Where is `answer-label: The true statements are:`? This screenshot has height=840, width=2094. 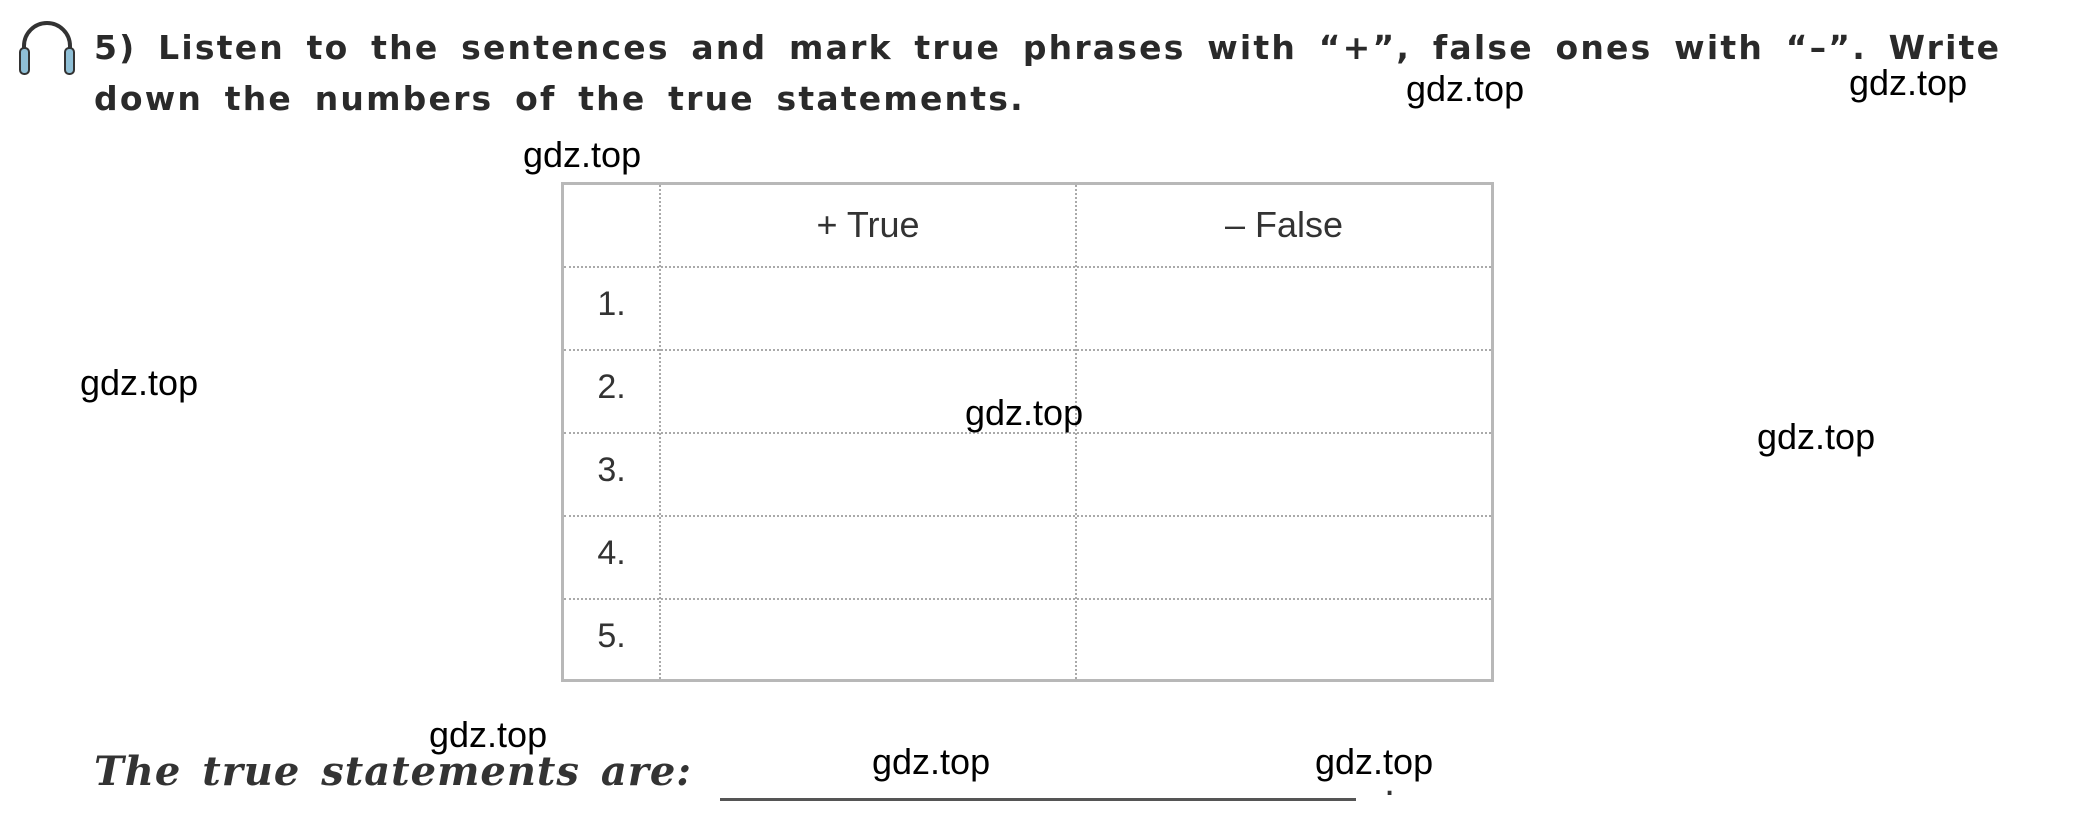
answer-label: The true statements are: is located at coordinates (393, 771).